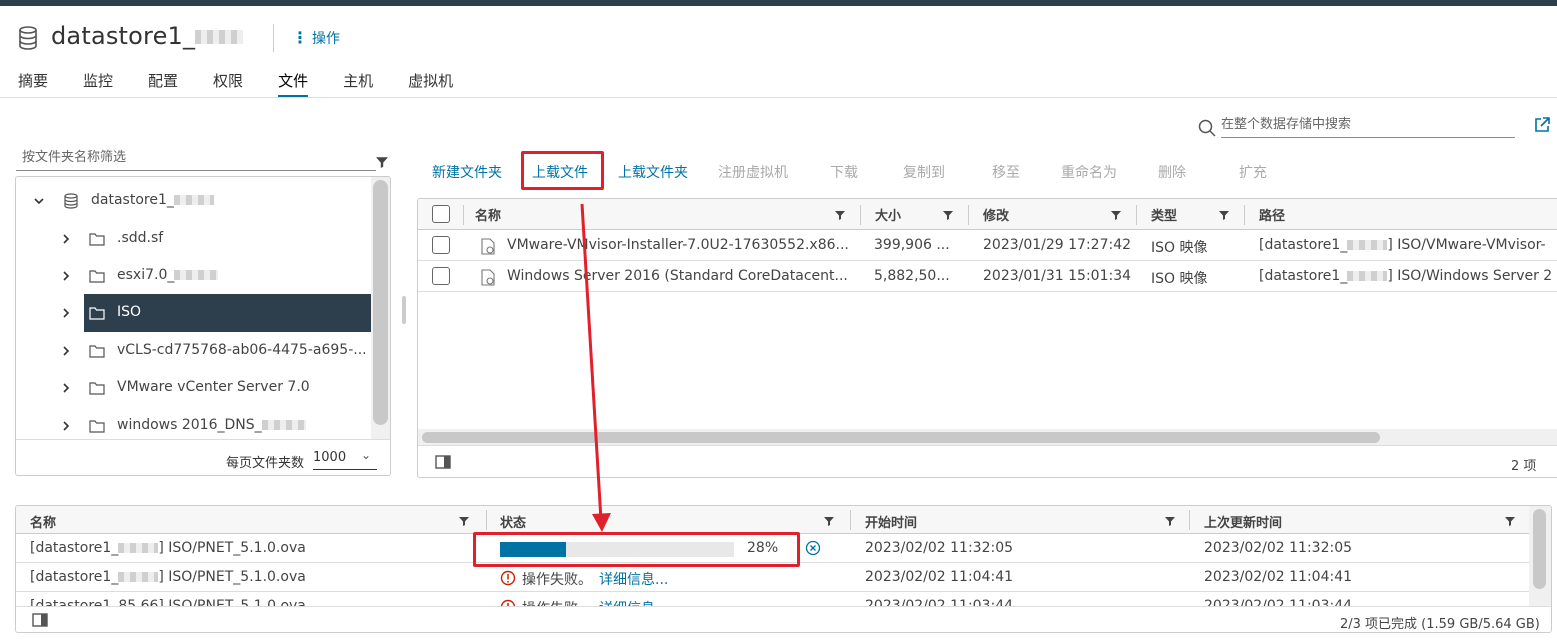 The image size is (1557, 644). I want to click on task-start-time: 2023/02/02 11:32:05, so click(939, 548).